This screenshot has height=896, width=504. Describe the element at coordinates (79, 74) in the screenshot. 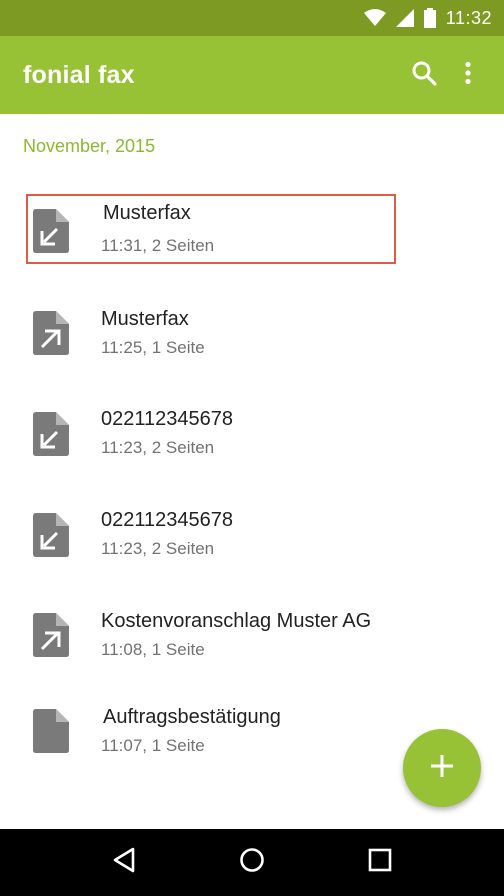

I see `app-title: fonial fax` at that location.